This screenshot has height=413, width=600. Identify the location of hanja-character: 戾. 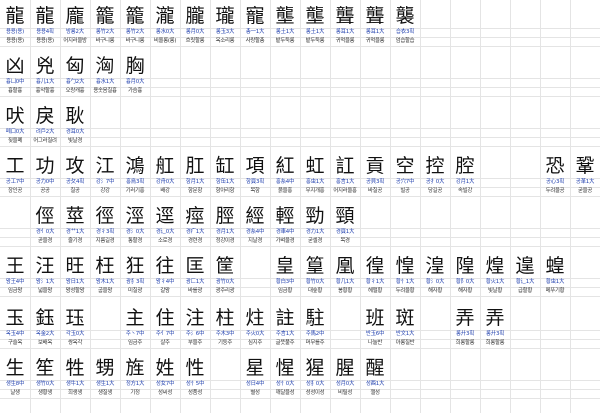
(45, 116).